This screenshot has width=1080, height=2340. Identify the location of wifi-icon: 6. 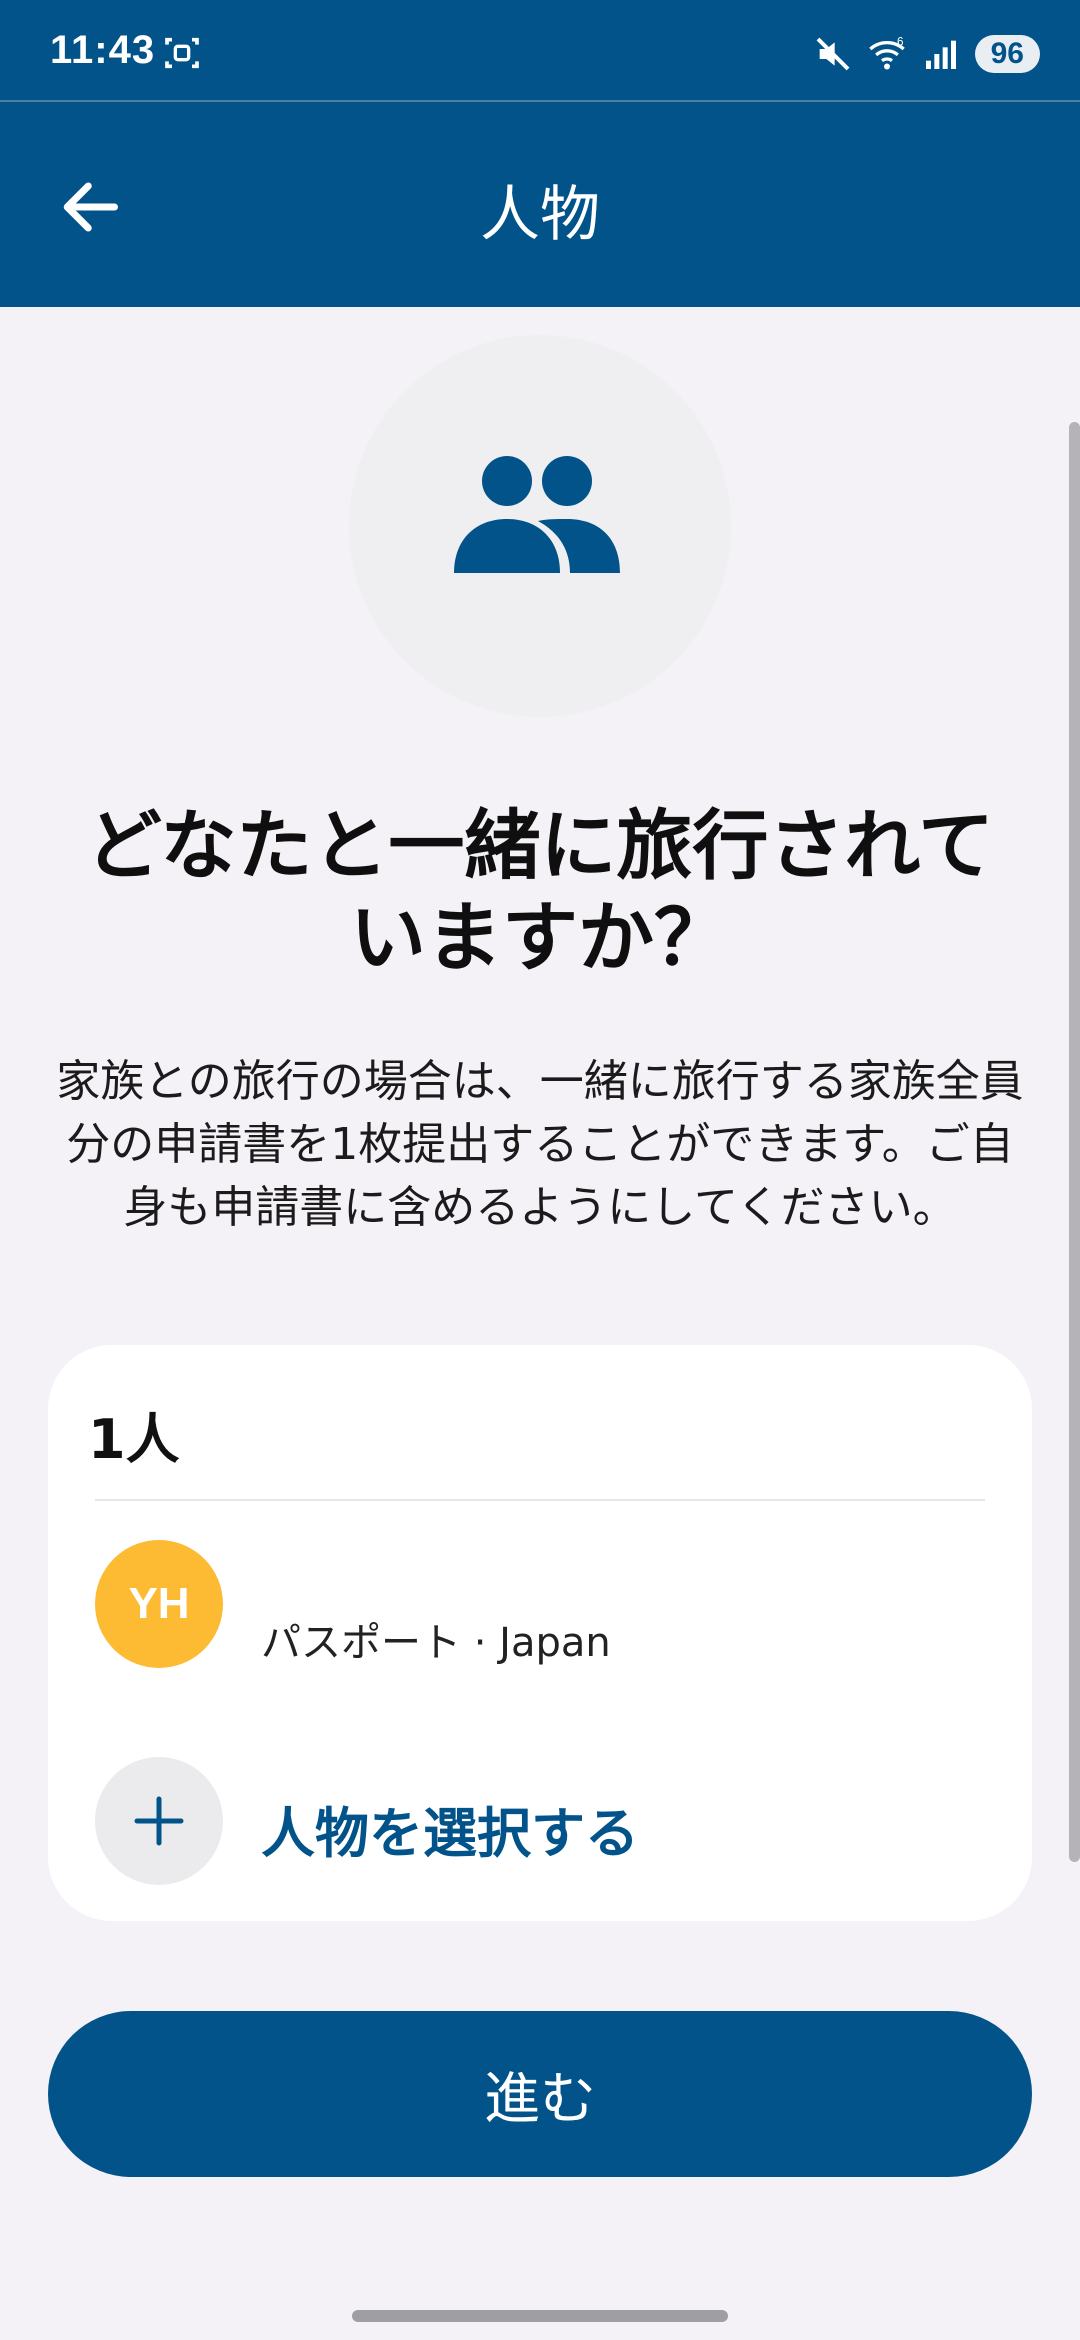
(886, 53).